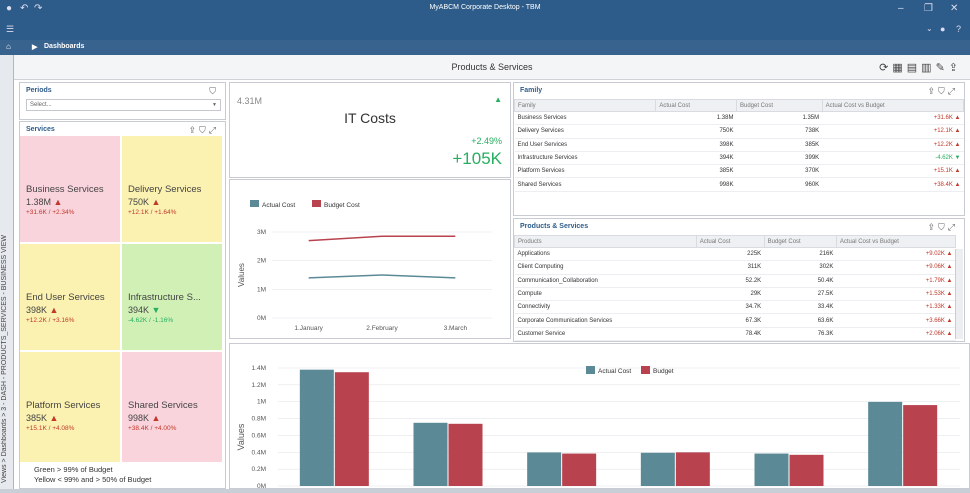 This screenshot has height=493, width=970. I want to click on service-tile: Platform Services 385K ▲ +15.1K / +4.08%, so click(70, 407).